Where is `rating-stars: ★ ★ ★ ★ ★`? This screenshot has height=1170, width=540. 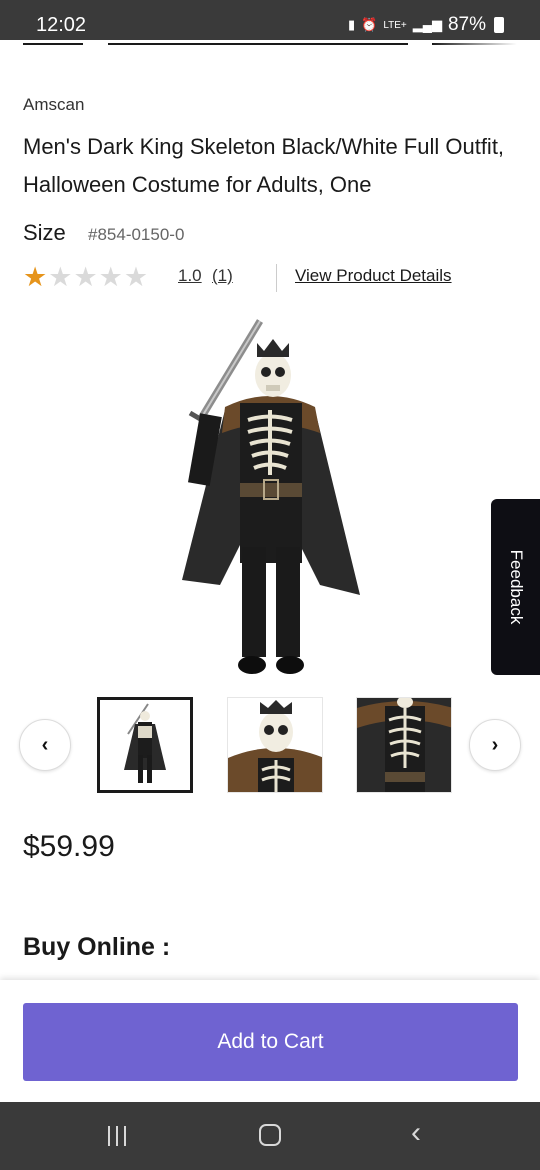 rating-stars: ★ ★ ★ ★ ★ is located at coordinates (86, 276).